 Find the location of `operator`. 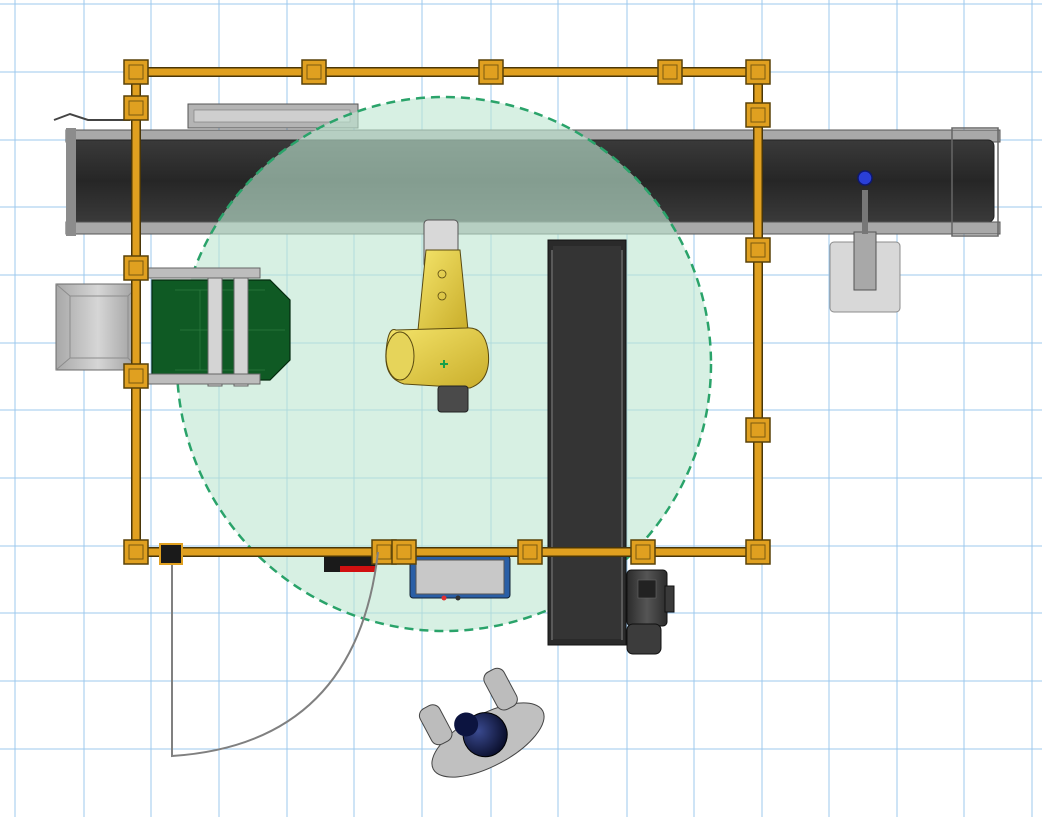

operator is located at coordinates (481, 722).